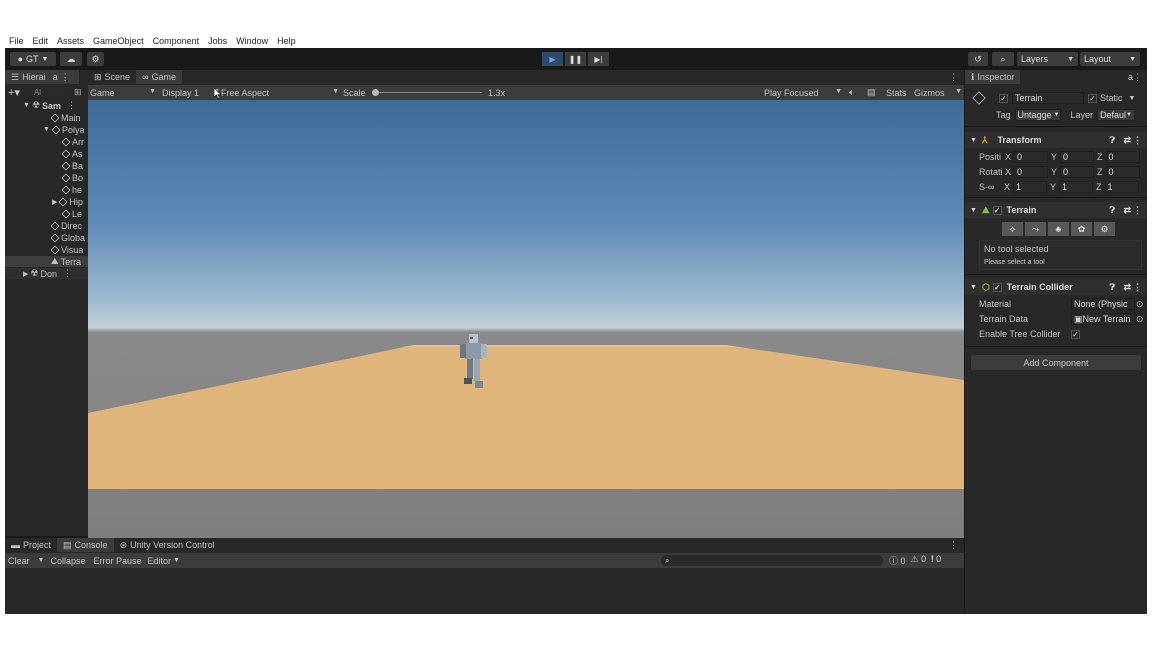 This screenshot has width=1152, height=648. What do you see at coordinates (66, 117) in the screenshot?
I see `hierarchy-item: Main` at bounding box center [66, 117].